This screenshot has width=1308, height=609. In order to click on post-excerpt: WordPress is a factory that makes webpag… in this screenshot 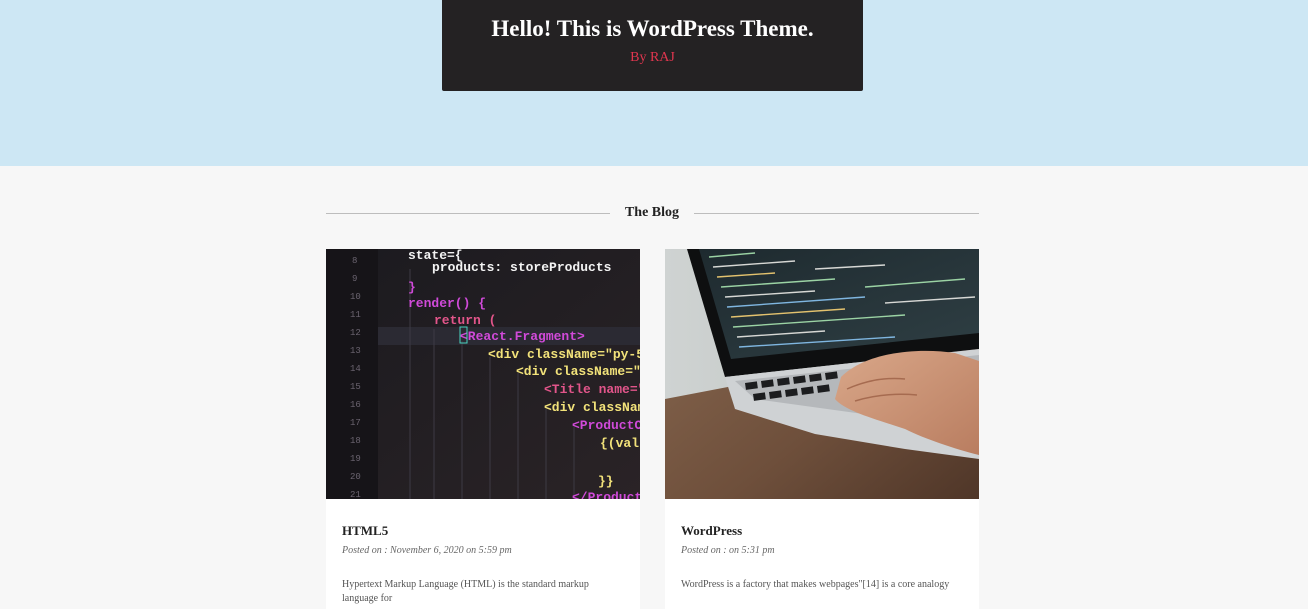, I will do `click(815, 584)`.